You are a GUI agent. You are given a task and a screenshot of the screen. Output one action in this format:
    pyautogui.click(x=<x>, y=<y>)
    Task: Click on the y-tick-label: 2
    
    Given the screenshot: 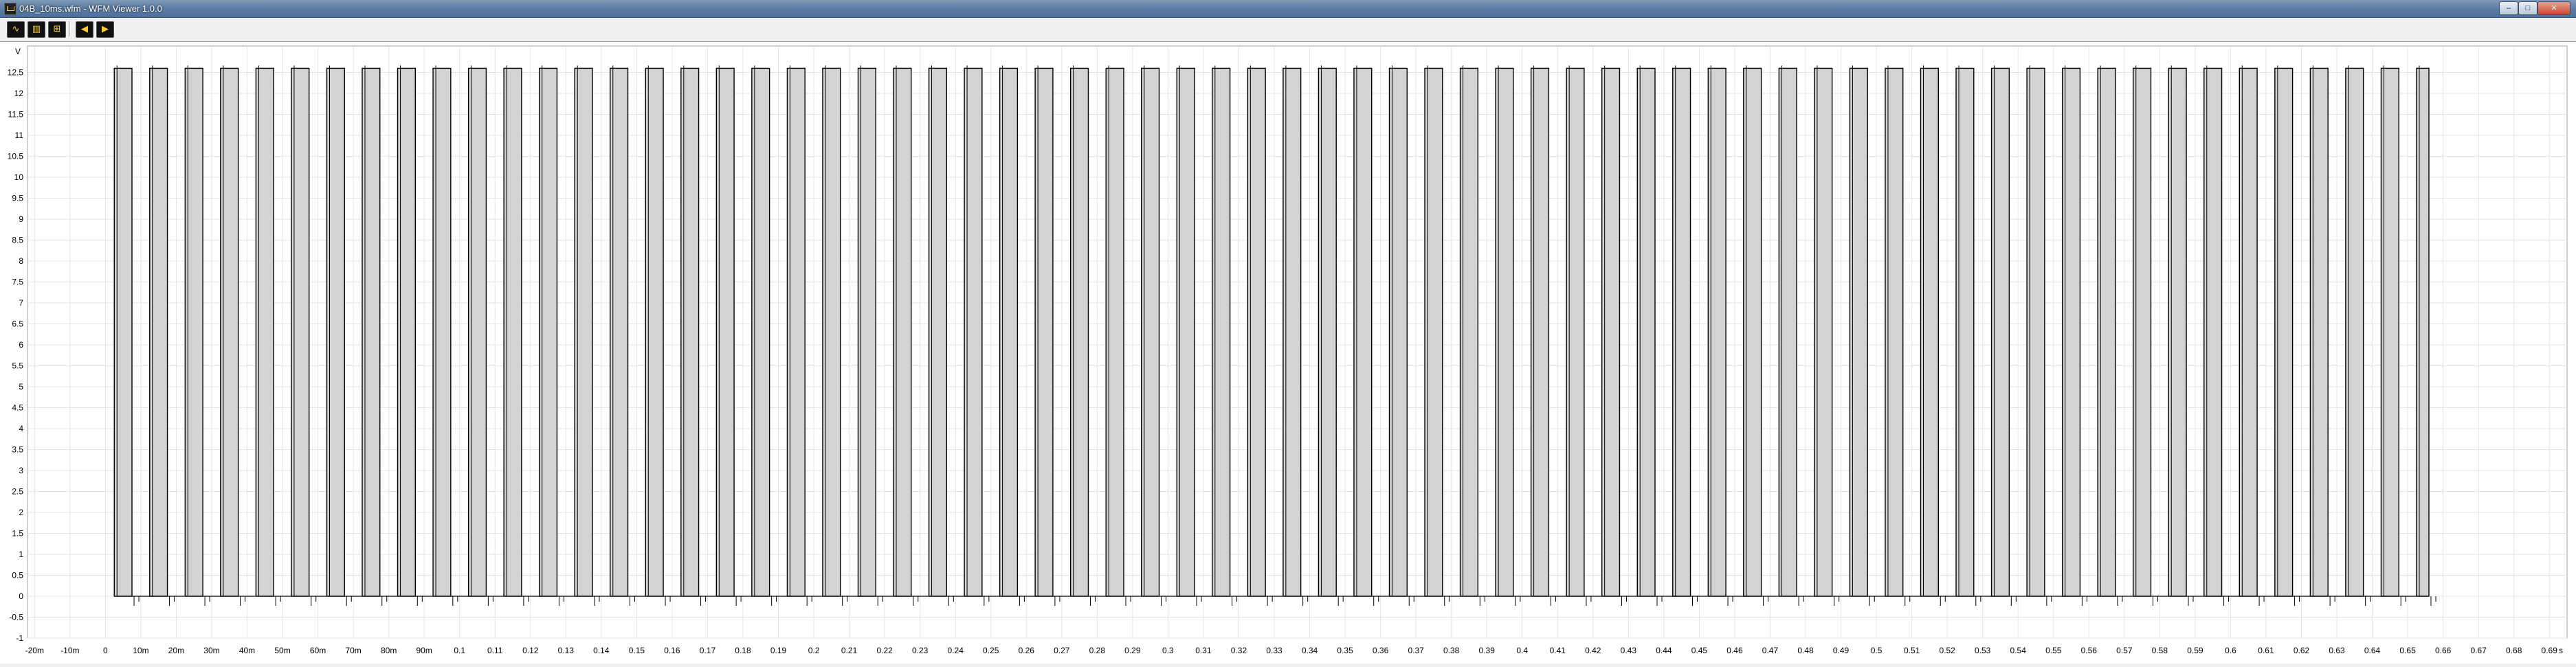 What is the action you would take?
    pyautogui.click(x=21, y=512)
    